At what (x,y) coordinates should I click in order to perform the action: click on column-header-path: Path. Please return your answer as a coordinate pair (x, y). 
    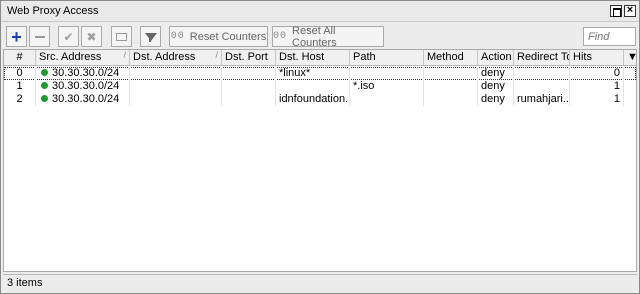
    Looking at the image, I should click on (387, 57).